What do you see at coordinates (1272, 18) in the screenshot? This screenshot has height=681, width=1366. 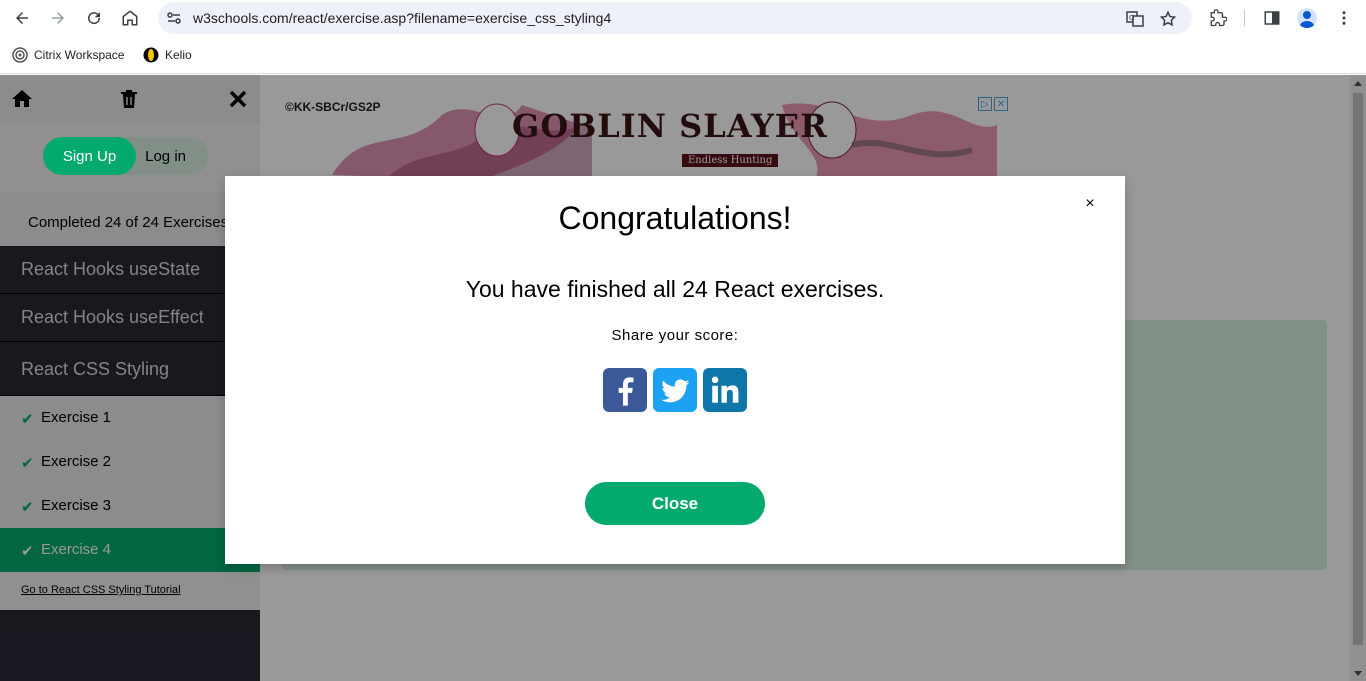 I see `side-panel-icon` at bounding box center [1272, 18].